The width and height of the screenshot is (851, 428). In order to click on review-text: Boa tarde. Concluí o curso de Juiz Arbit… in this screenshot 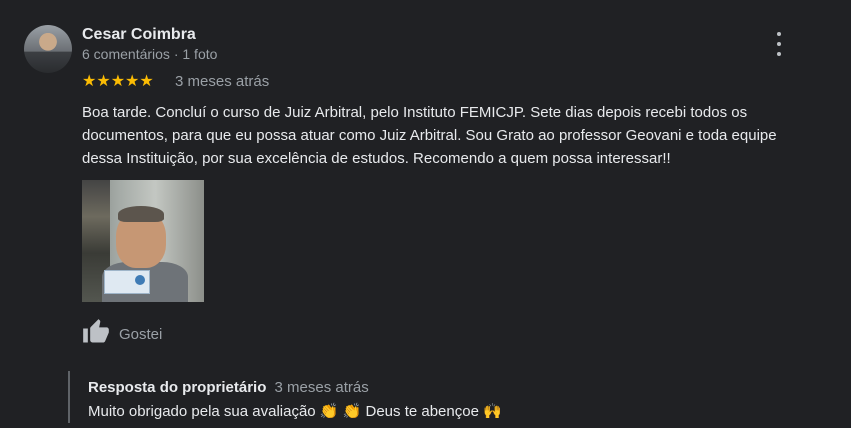, I will do `click(429, 135)`.